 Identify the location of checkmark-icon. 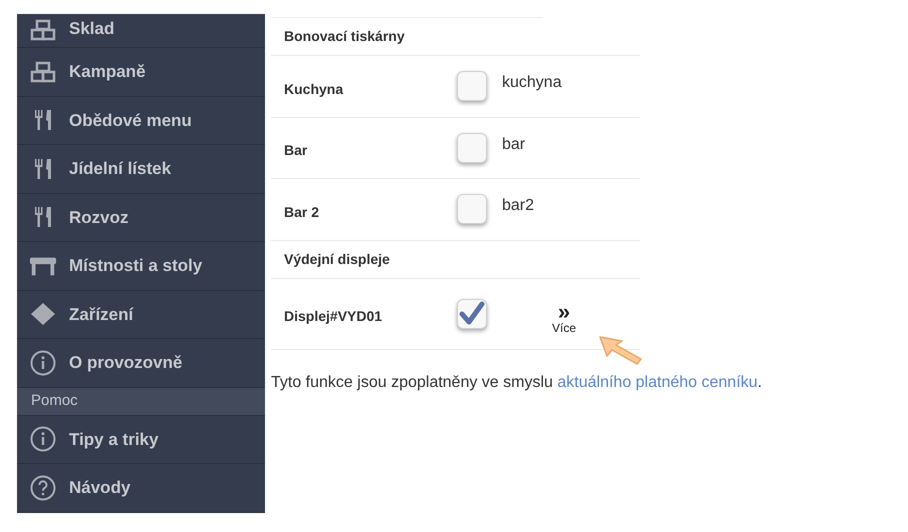
(472, 313).